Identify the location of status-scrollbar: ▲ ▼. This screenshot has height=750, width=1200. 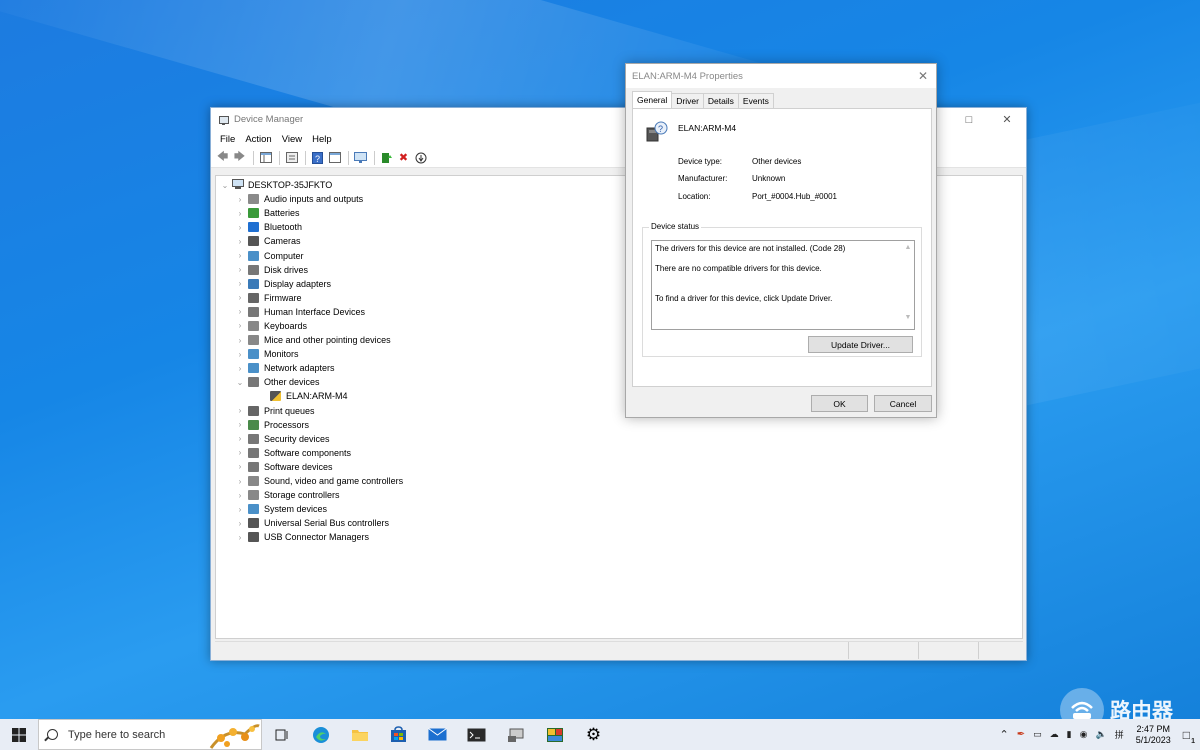
(908, 285).